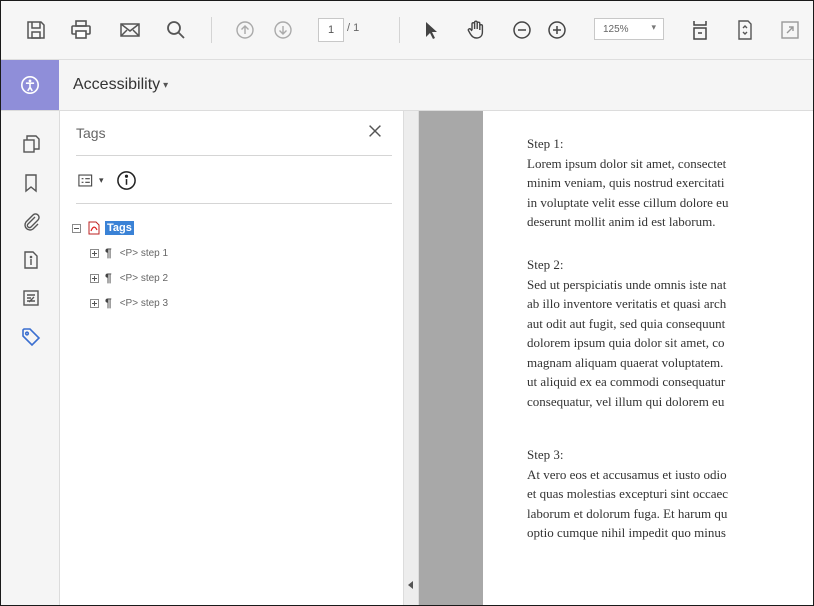 This screenshot has height=606, width=814. Describe the element at coordinates (144, 253) in the screenshot. I see `tag-tree-item-label: <P> step 1` at that location.